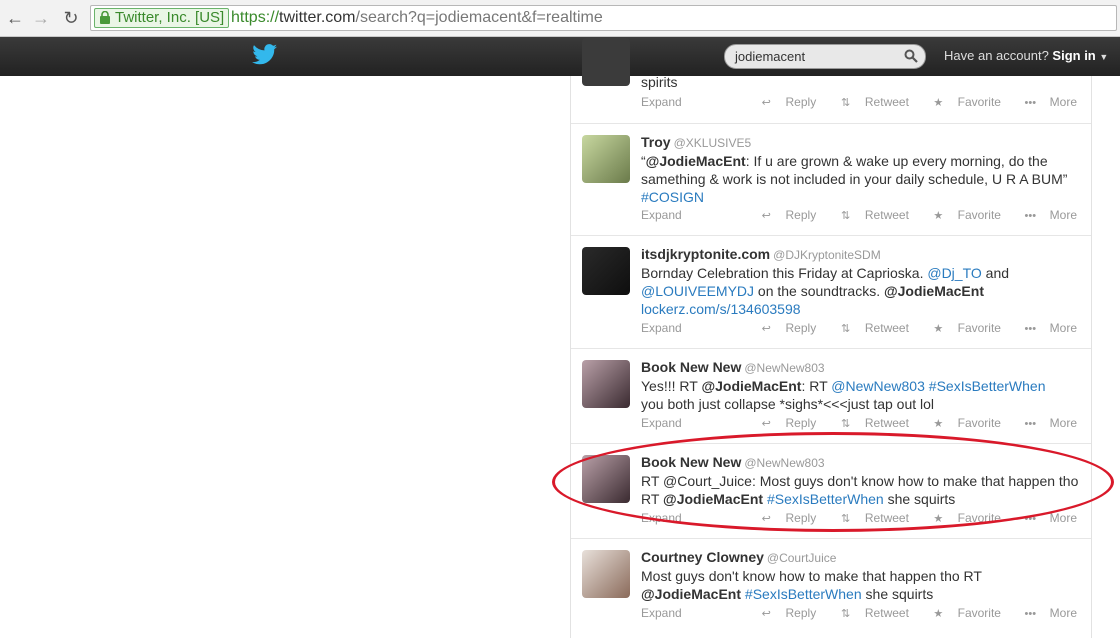 This screenshot has height=638, width=1120. What do you see at coordinates (802, 558) in the screenshot?
I see `tweet-handle: @CourtJuice` at bounding box center [802, 558].